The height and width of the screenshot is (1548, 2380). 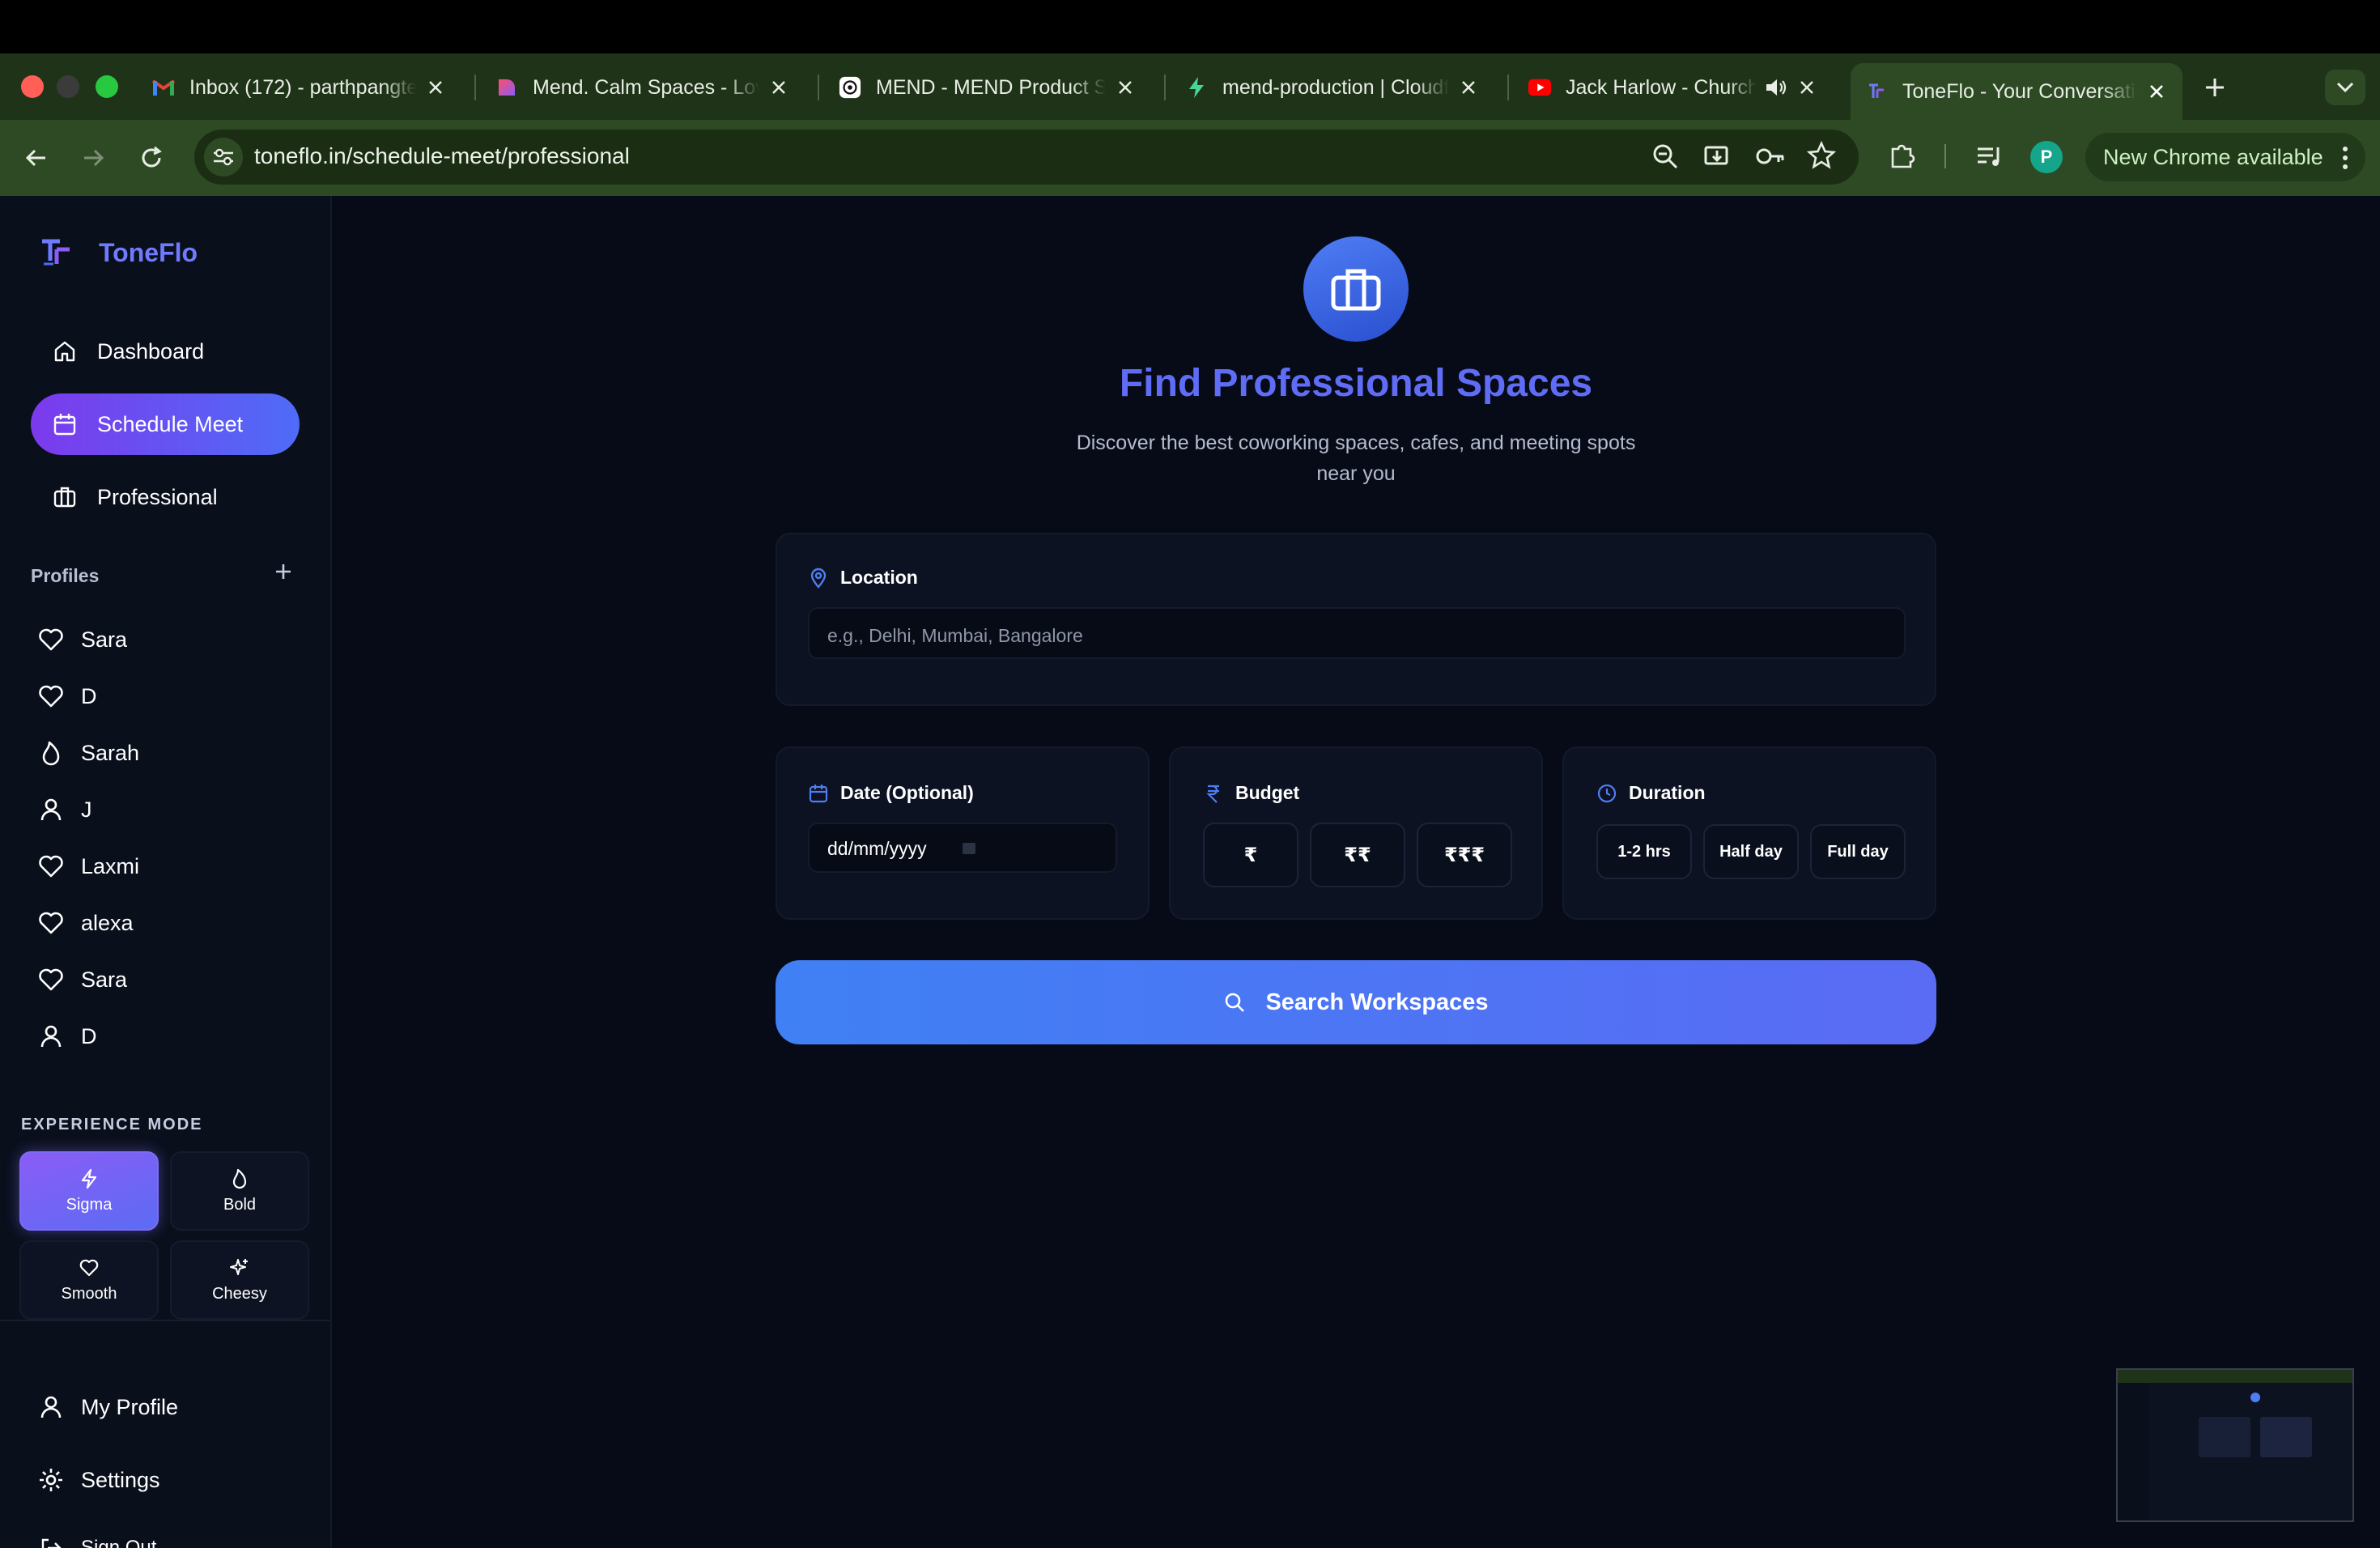 I want to click on browser-tab-toneflo: ToneFlo - Your Conversation, so click(x=2016, y=92).